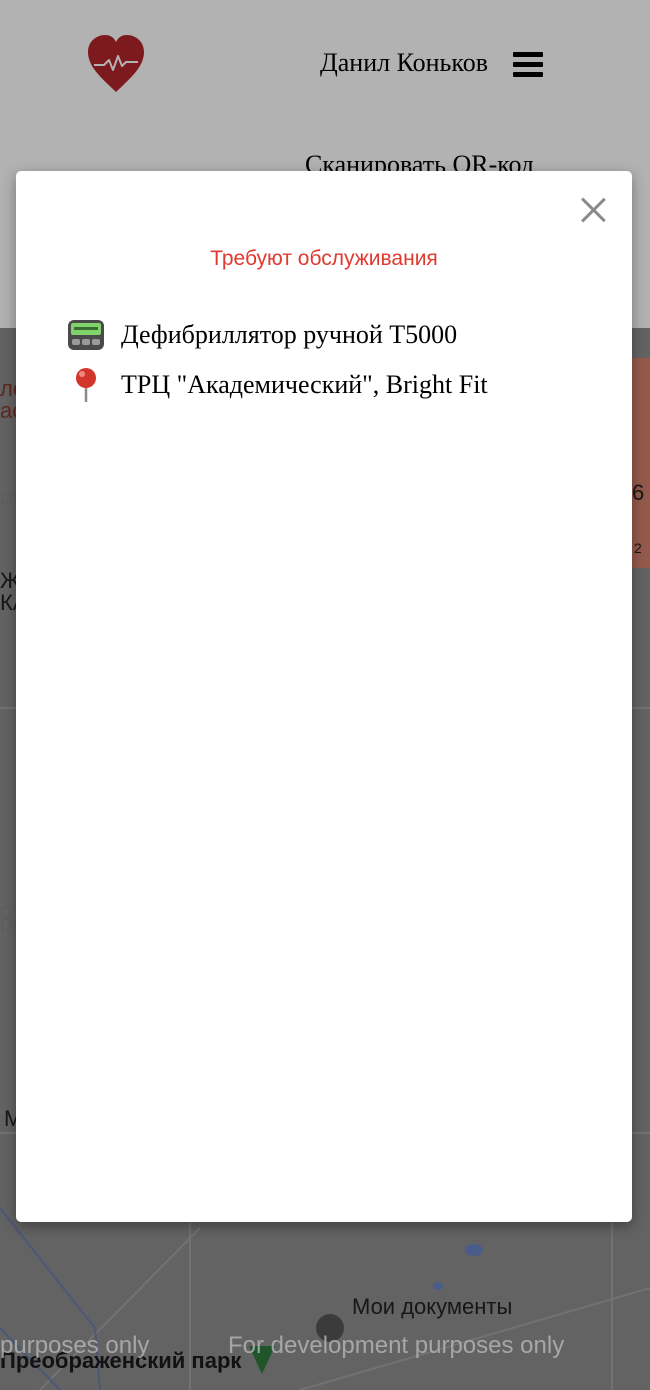 The width and height of the screenshot is (650, 1390). Describe the element at coordinates (289, 334) in the screenshot. I see `device-name: Дефибриллятор ручной T5000` at that location.